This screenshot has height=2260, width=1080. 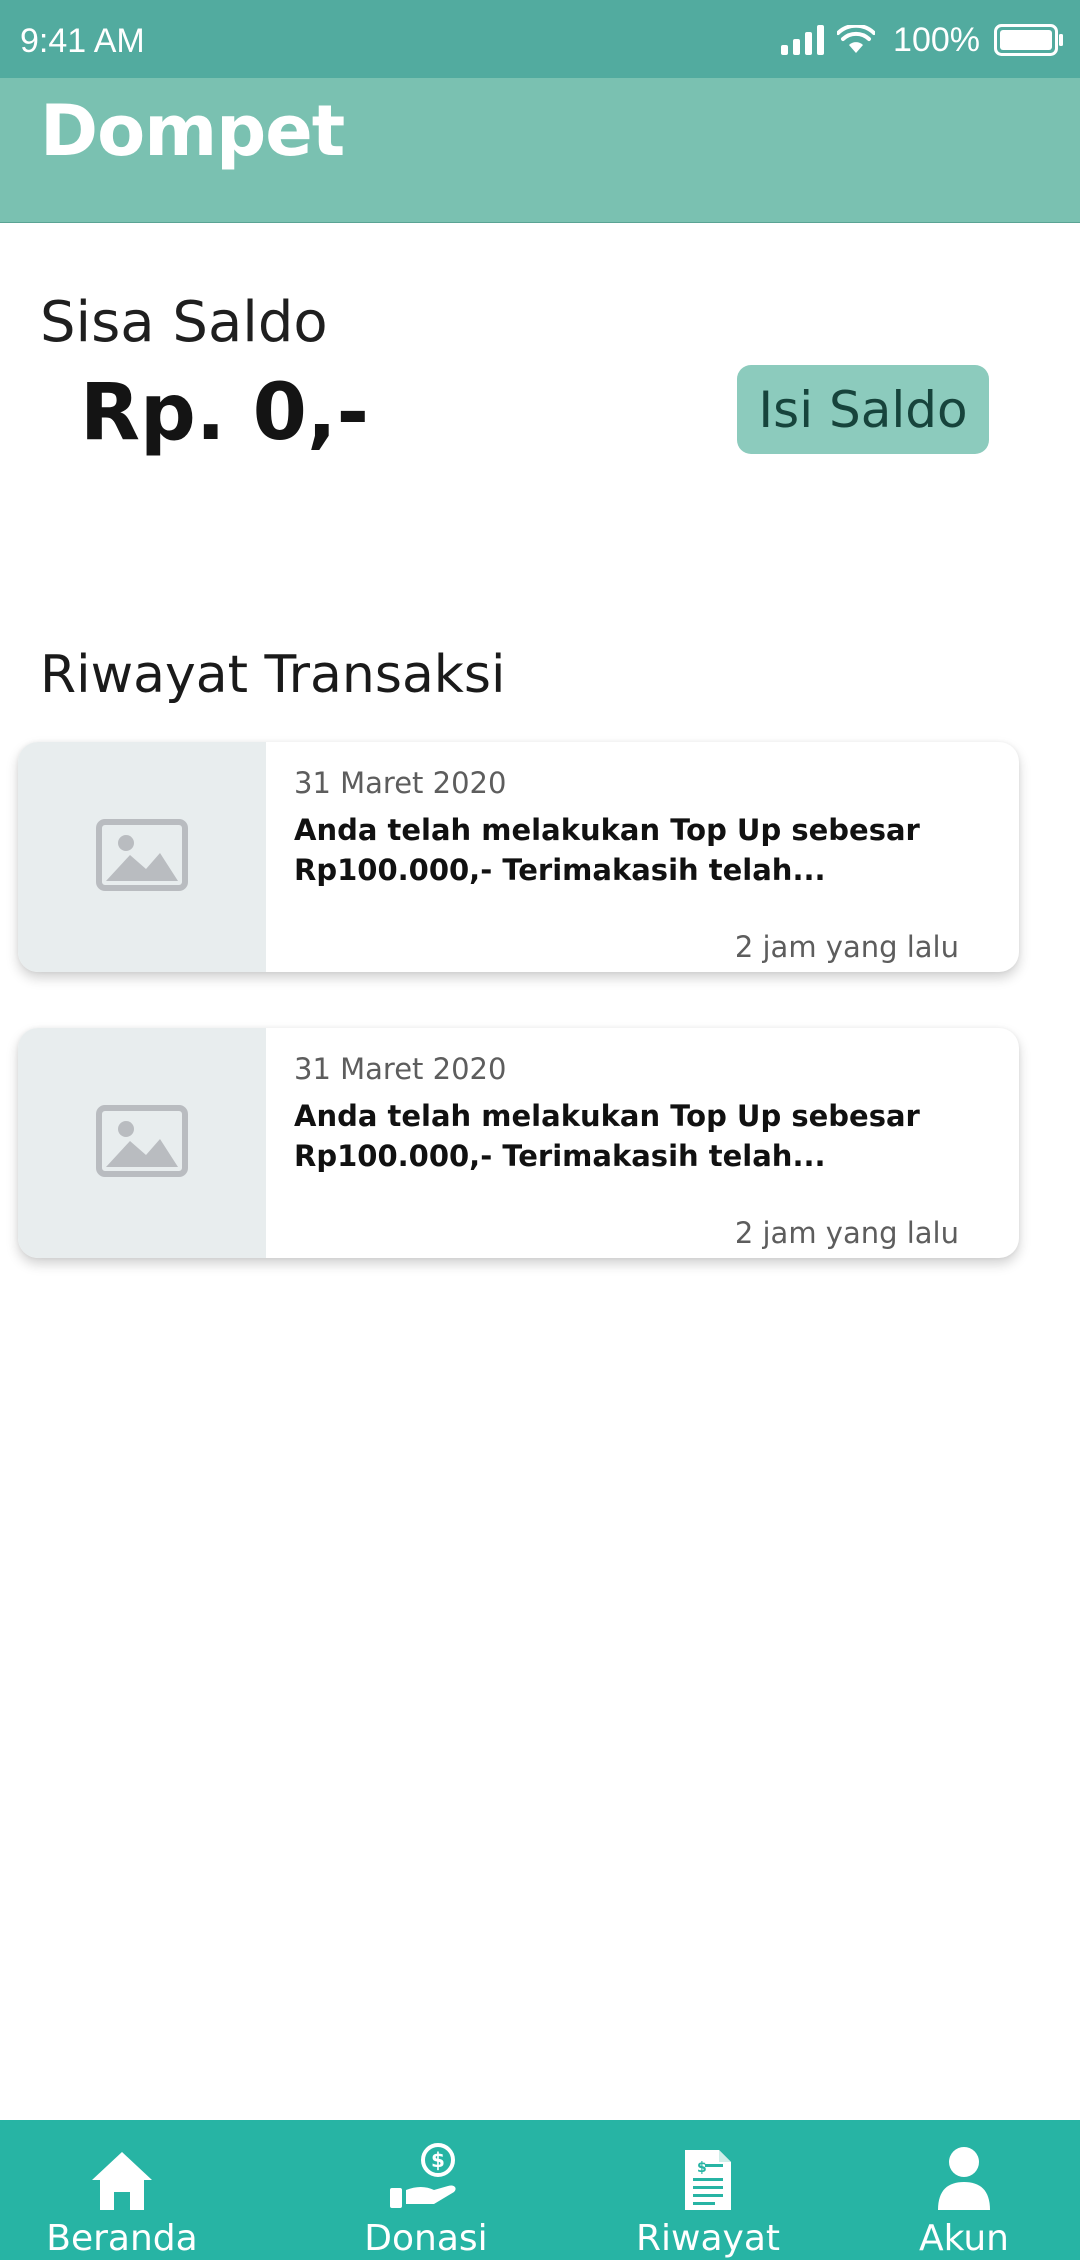 I want to click on nav-item-donasi: $ Donasi, so click(x=426, y=2190).